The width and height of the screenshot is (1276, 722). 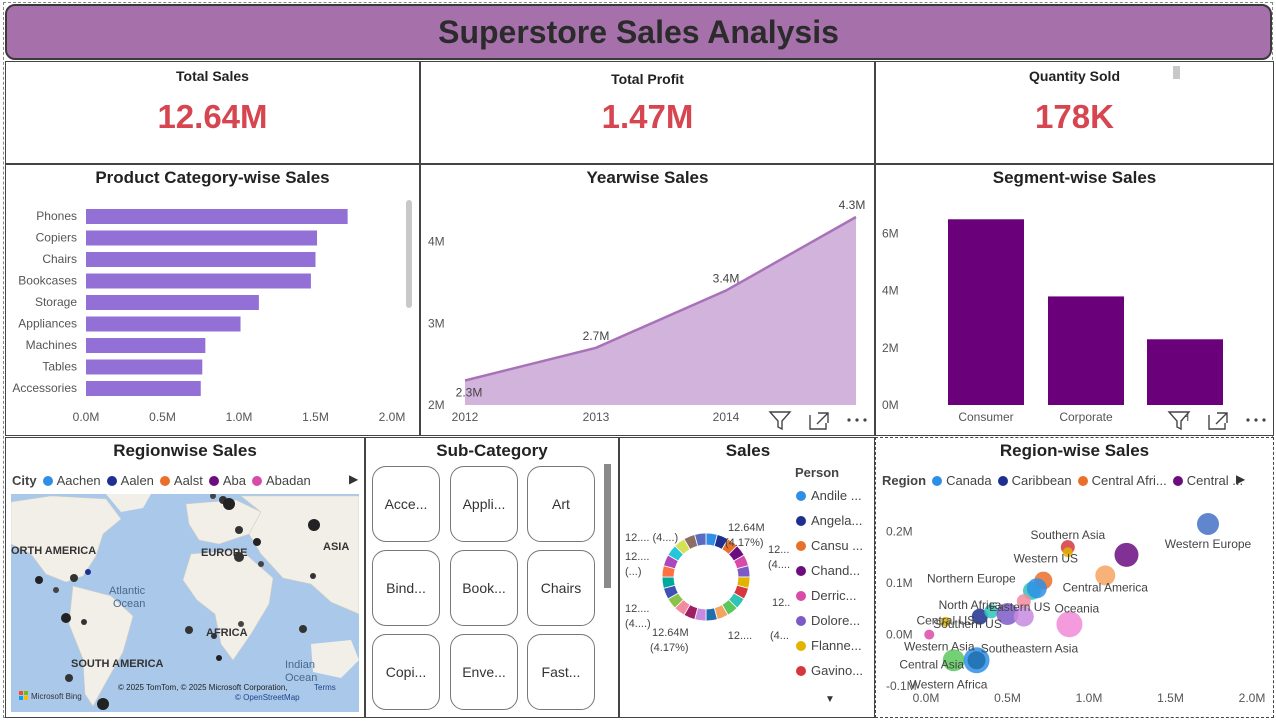 I want to click on kpi-card-total-profit: Total Profit 1.47M, so click(x=647, y=112).